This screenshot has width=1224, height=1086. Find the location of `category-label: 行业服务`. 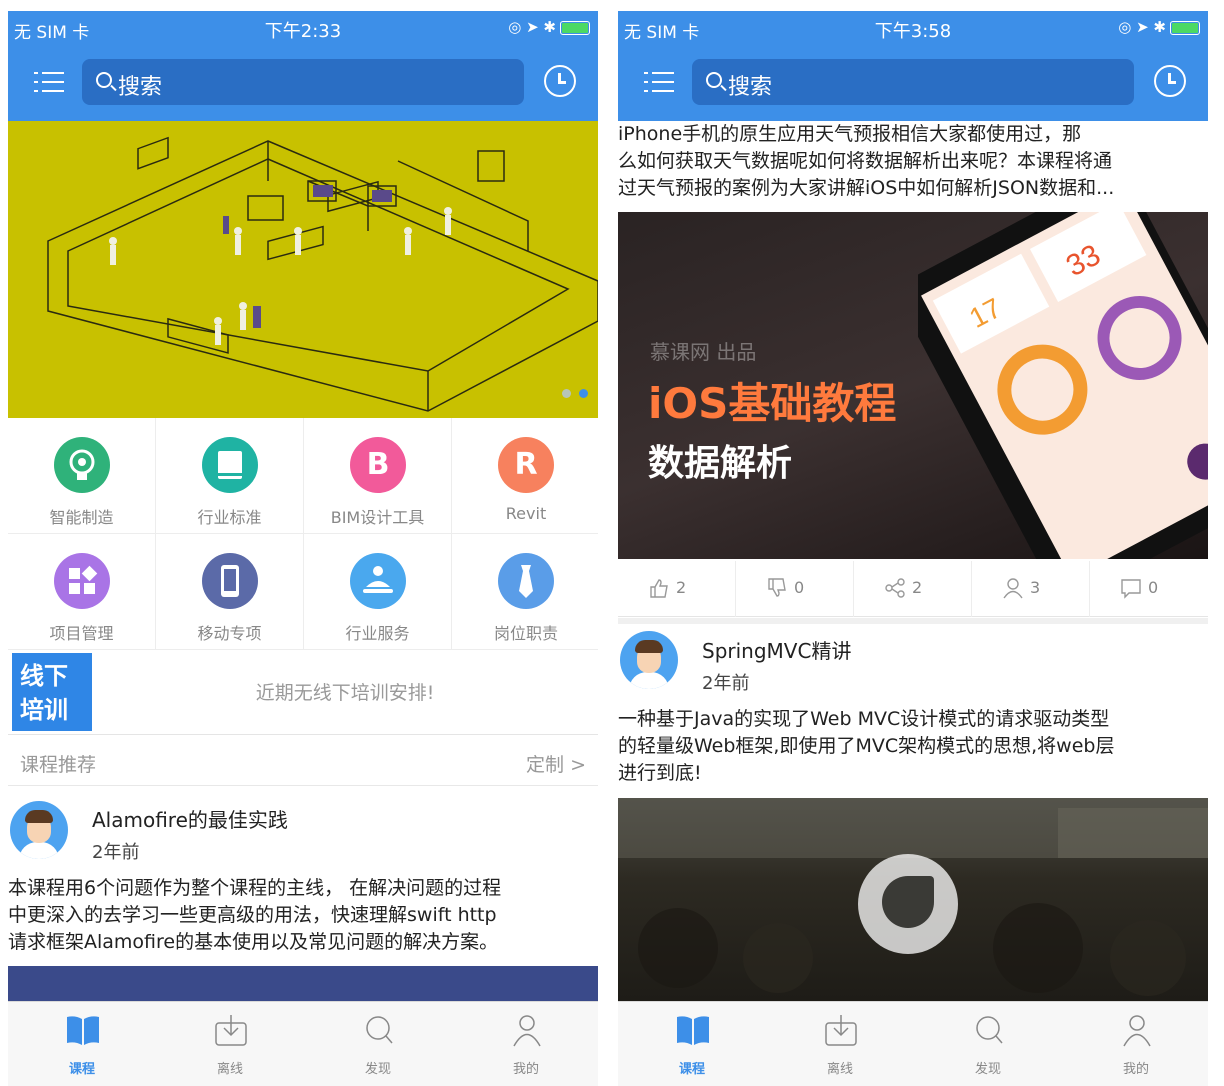

category-label: 行业服务 is located at coordinates (377, 633).